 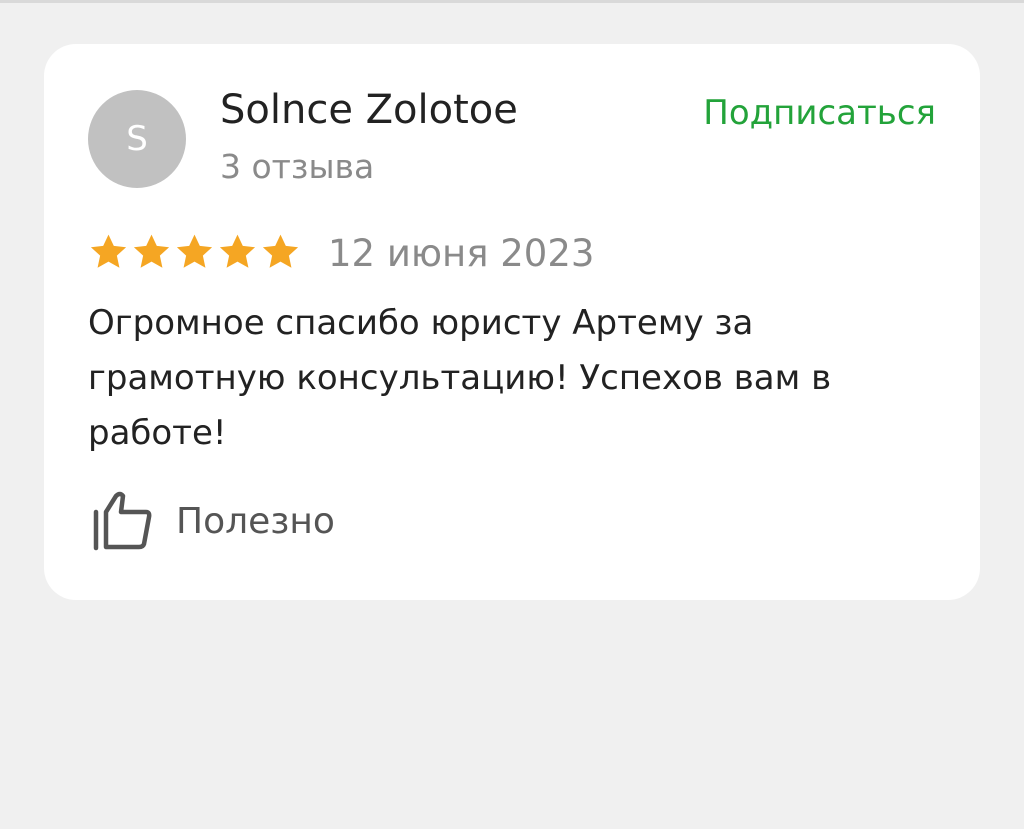 I want to click on avatar: S, so click(x=137, y=139).